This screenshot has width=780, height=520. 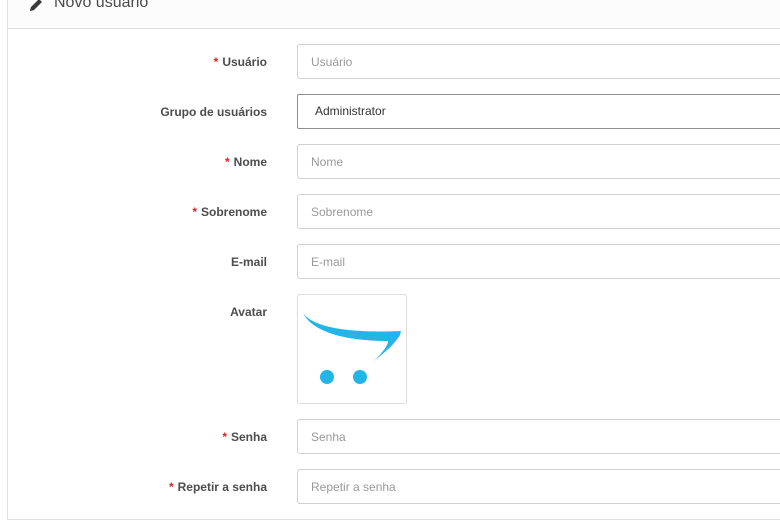 I want to click on lastname-input, so click(x=538, y=211).